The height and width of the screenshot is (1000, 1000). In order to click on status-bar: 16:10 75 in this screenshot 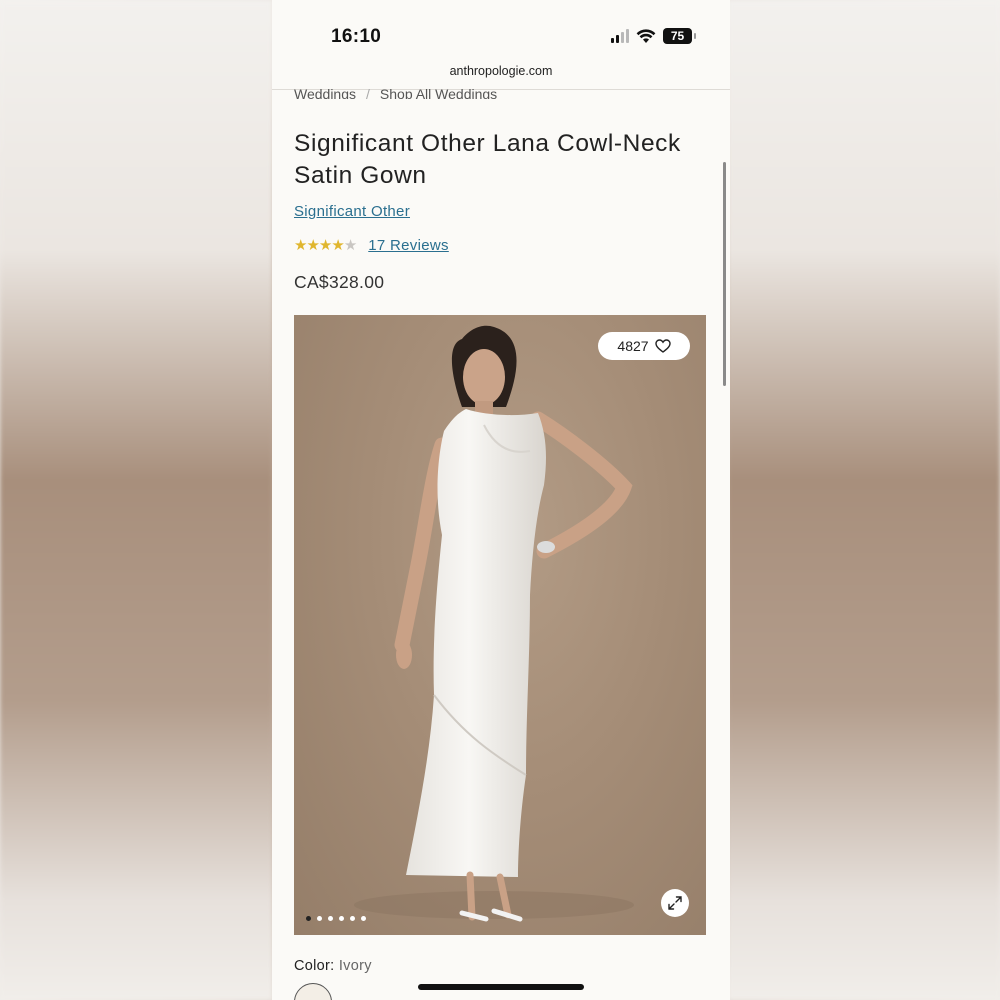, I will do `click(501, 30)`.